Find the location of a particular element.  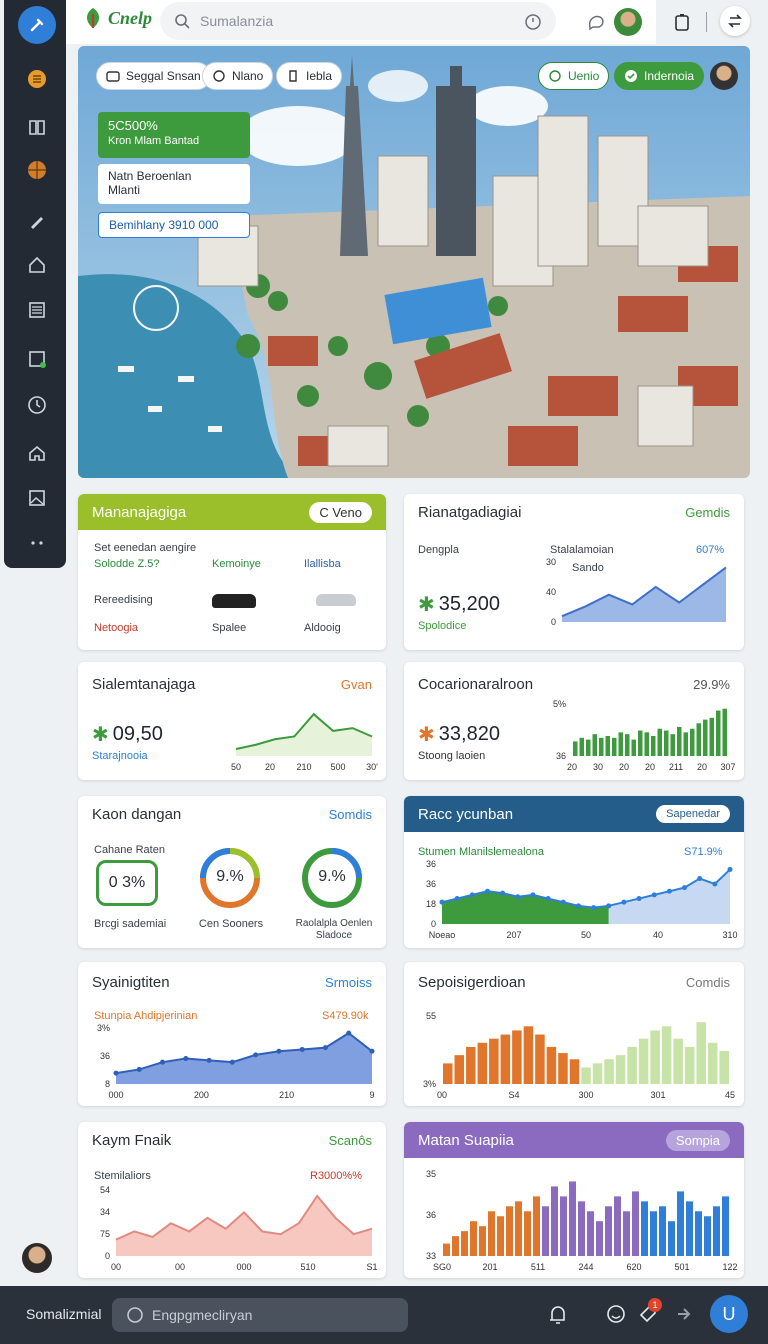

card-action-button: Somdis is located at coordinates (350, 814).